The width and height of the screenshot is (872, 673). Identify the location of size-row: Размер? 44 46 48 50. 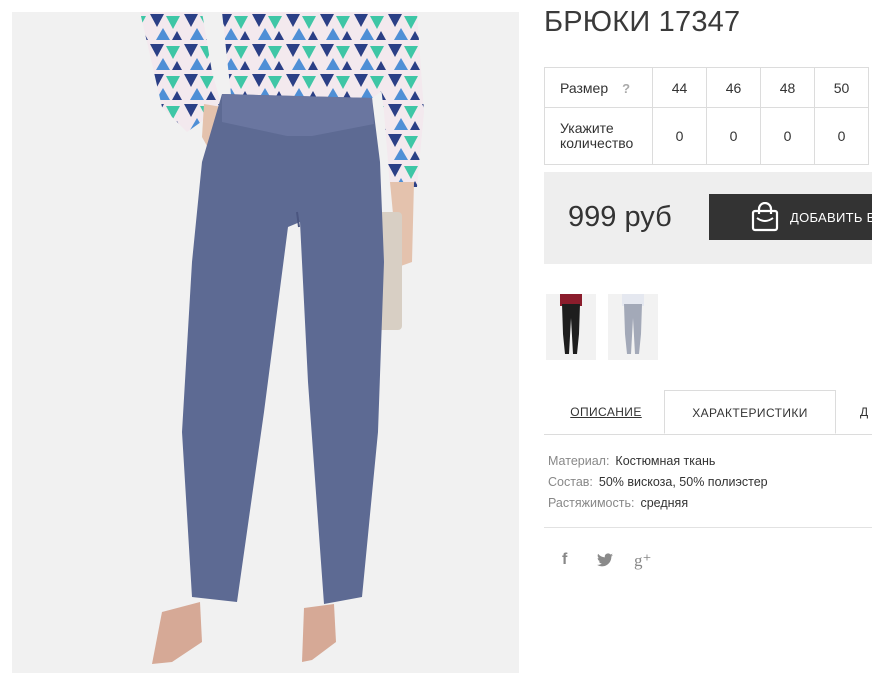
(706, 87).